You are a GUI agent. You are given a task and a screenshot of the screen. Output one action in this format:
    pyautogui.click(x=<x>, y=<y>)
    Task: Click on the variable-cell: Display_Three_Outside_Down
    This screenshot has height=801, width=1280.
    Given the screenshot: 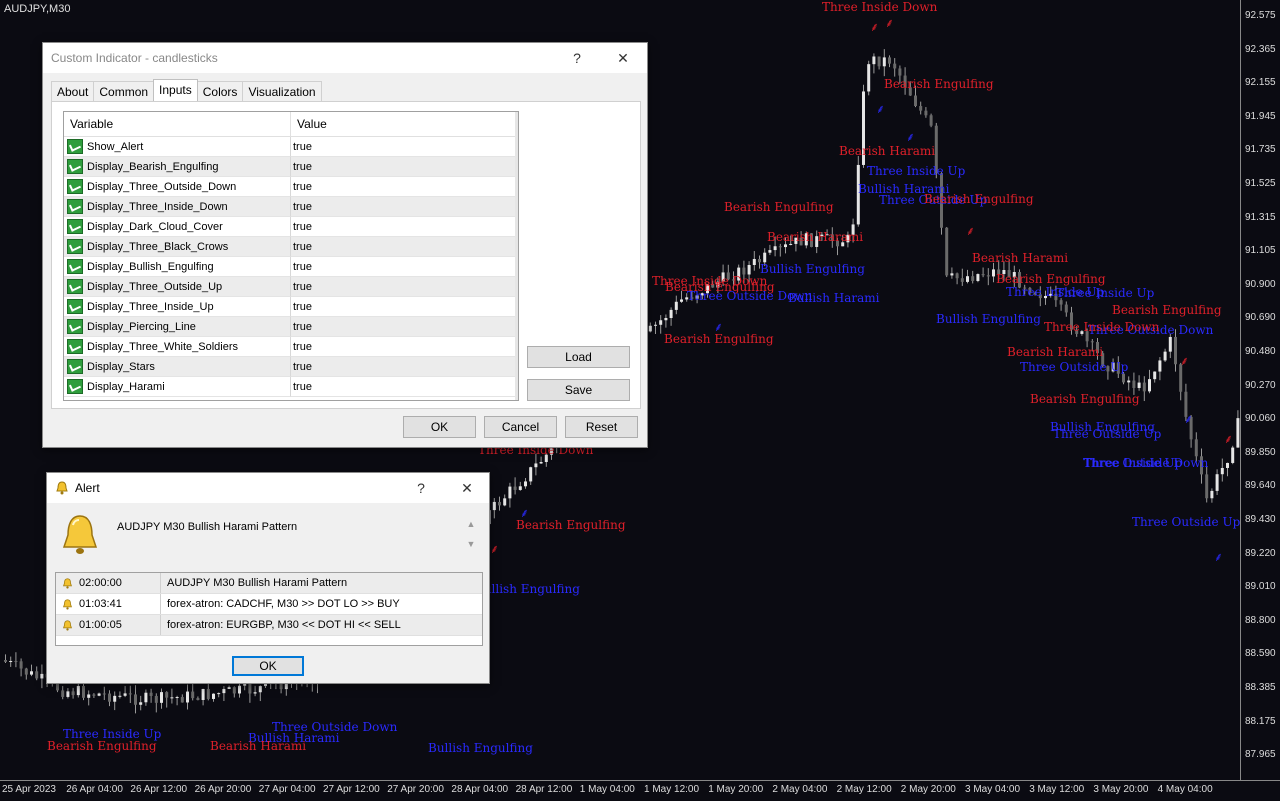 What is the action you would take?
    pyautogui.click(x=177, y=187)
    